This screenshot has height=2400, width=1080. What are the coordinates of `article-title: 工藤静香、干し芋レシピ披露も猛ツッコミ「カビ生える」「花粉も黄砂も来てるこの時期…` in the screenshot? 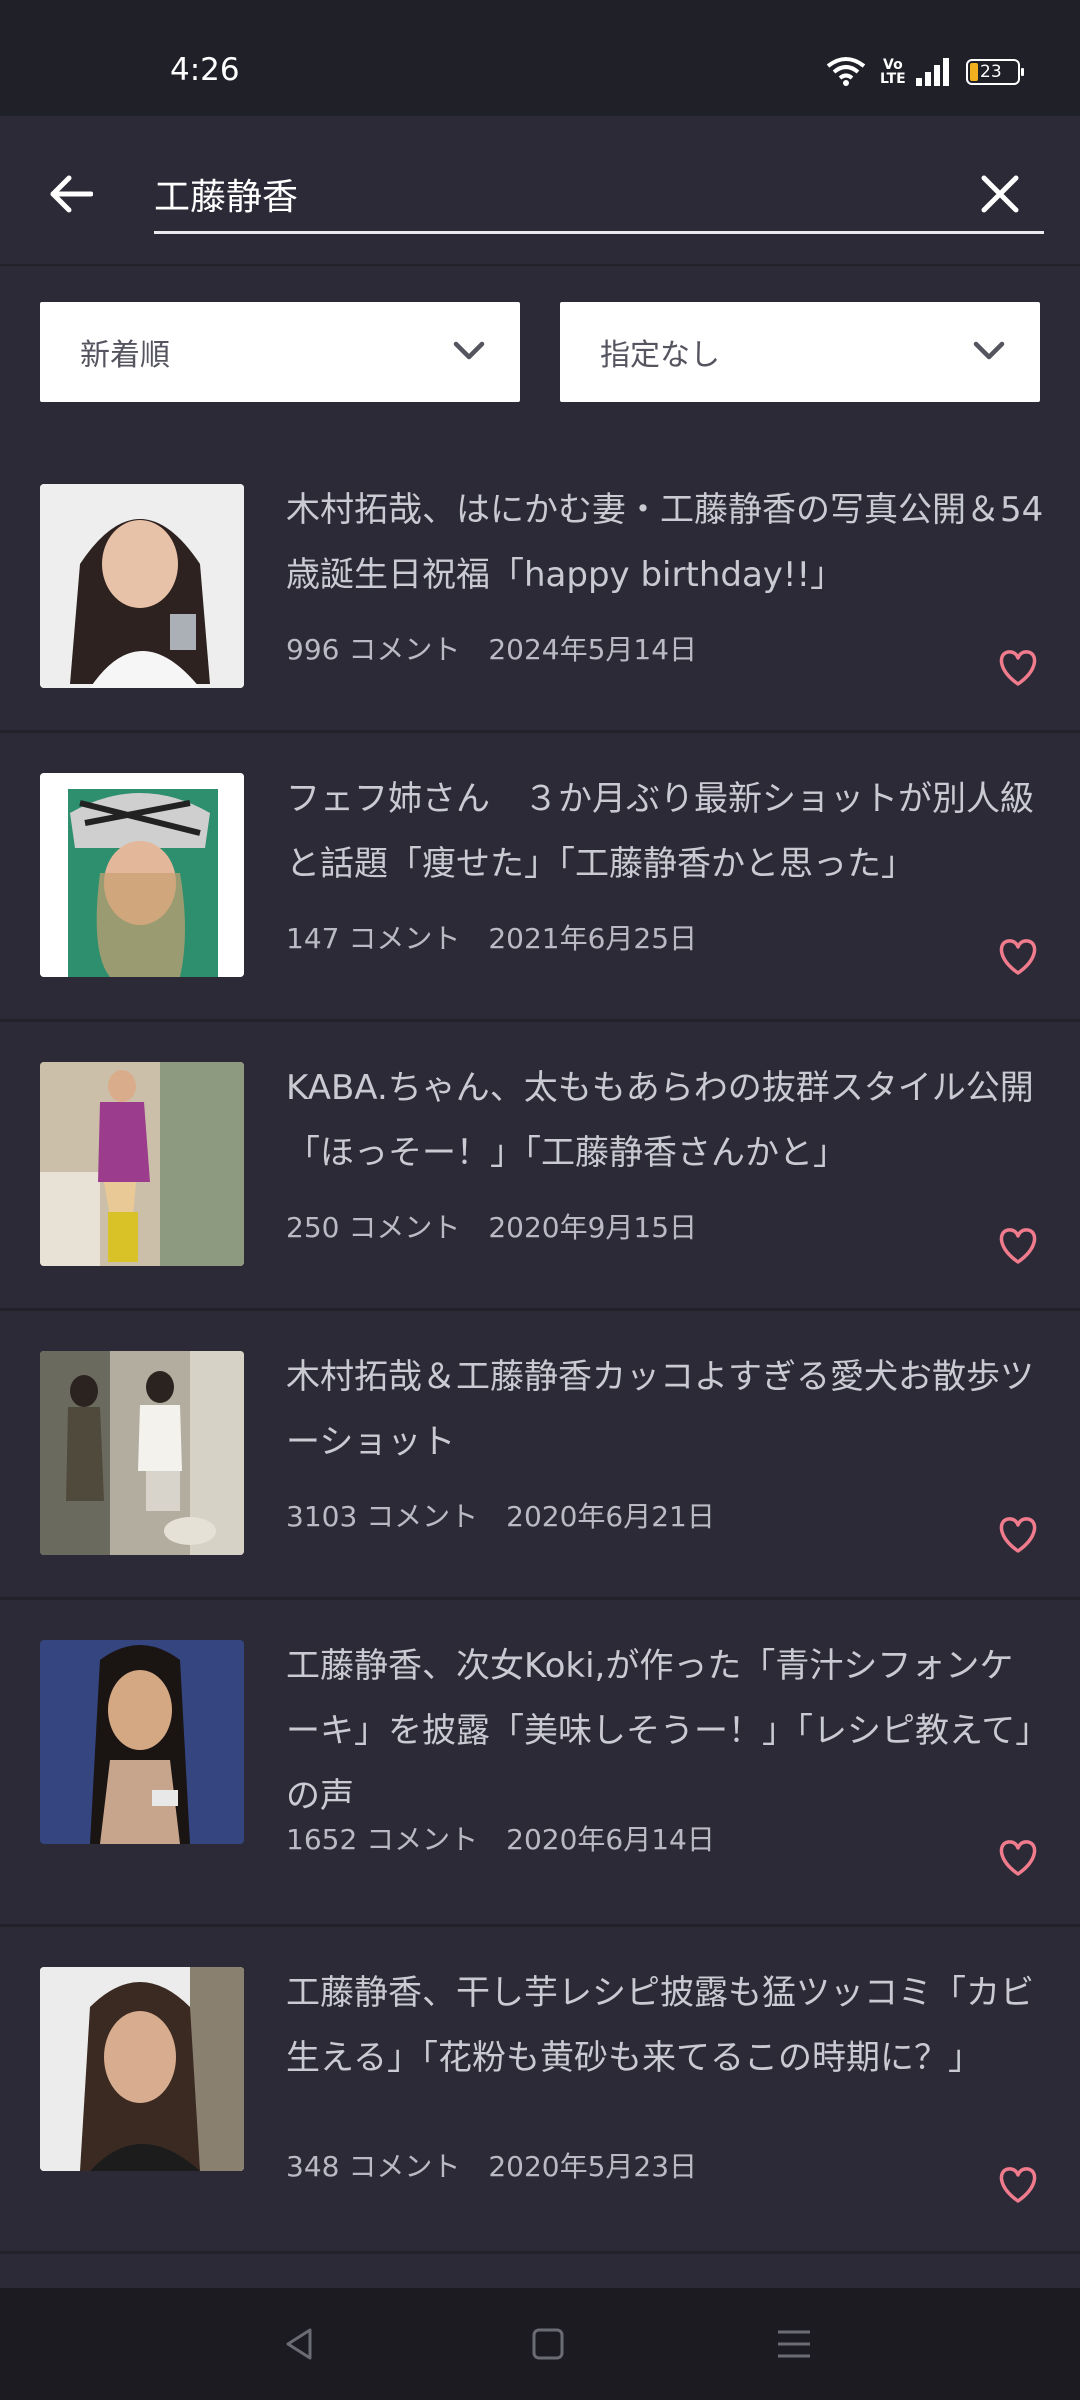 It's located at (660, 2025).